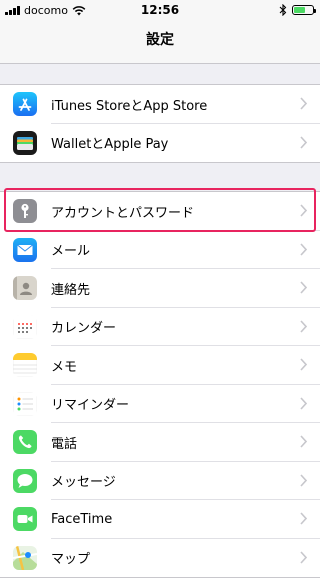  Describe the element at coordinates (64, 444) in the screenshot. I see `settings-row-label: 電話` at that location.